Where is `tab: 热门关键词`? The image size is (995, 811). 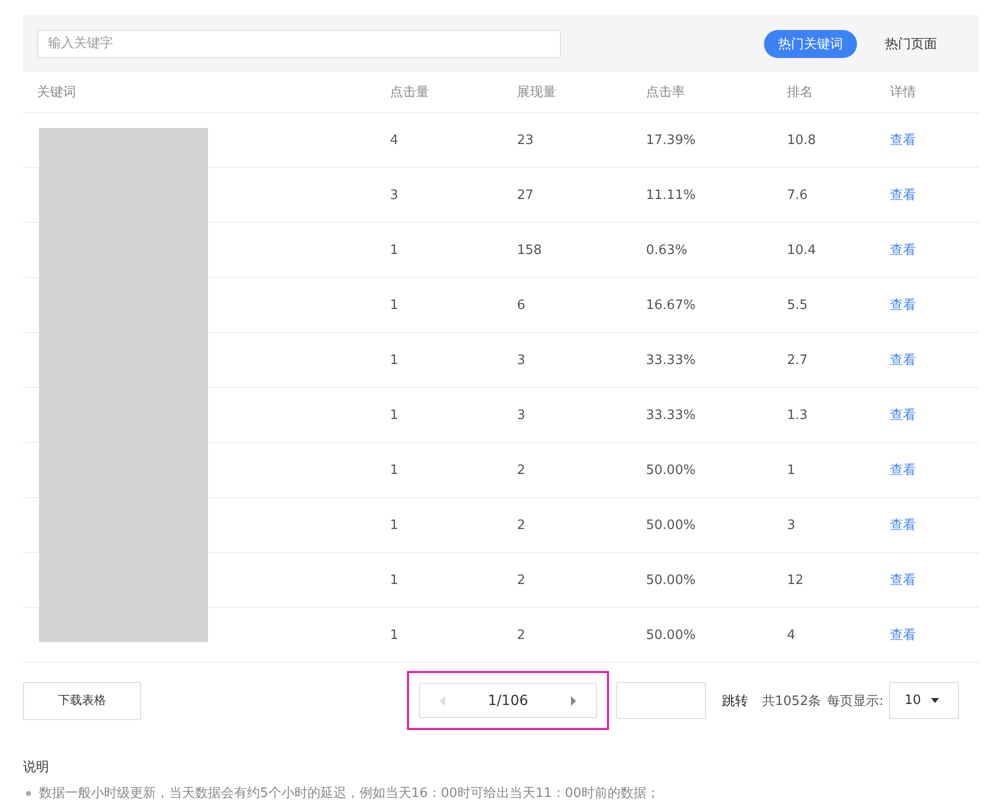
tab: 热门关键词 is located at coordinates (810, 44).